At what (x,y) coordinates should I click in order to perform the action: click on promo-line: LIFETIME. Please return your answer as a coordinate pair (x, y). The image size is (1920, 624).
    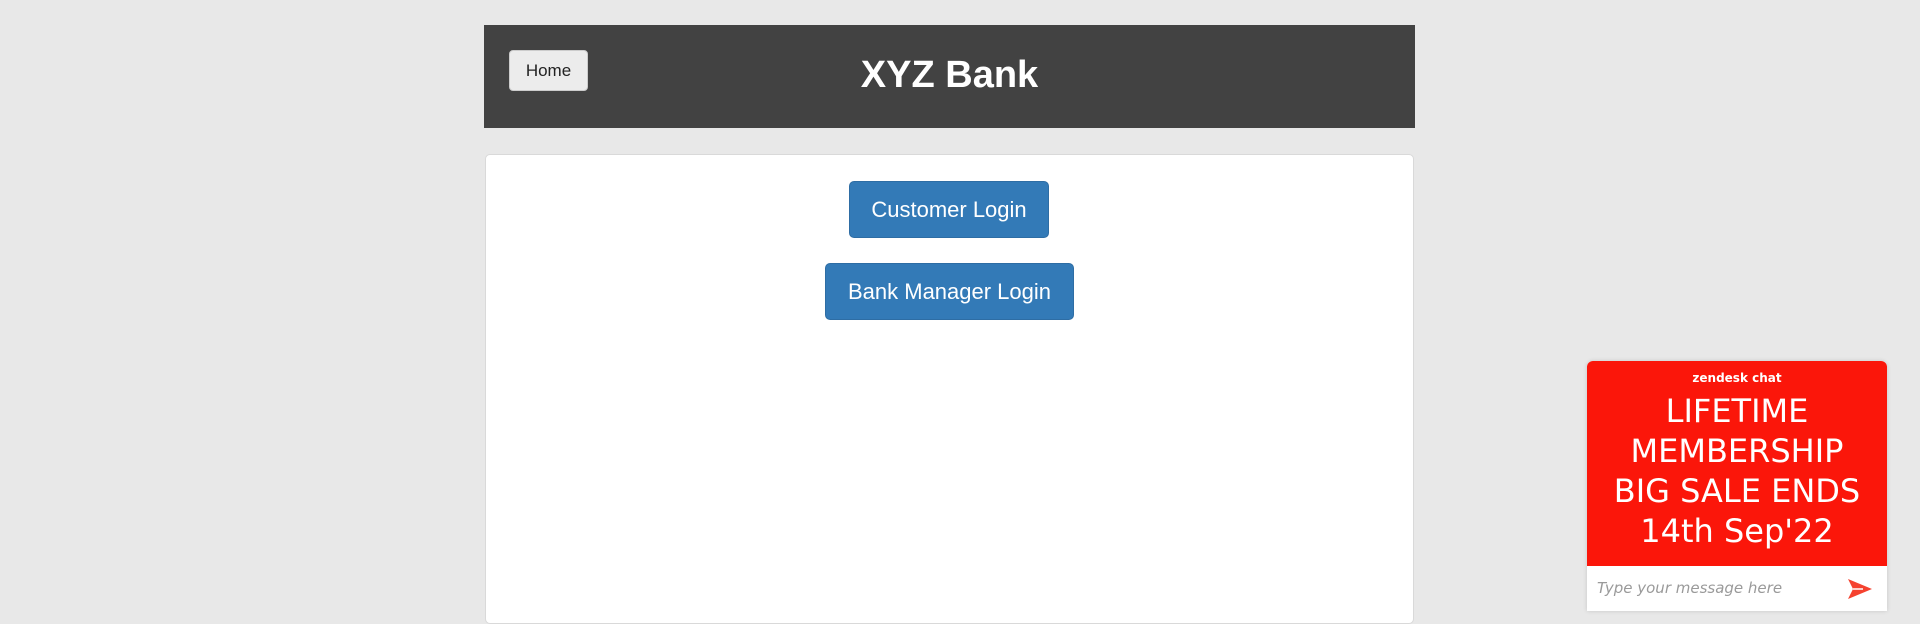
    Looking at the image, I should click on (1737, 411).